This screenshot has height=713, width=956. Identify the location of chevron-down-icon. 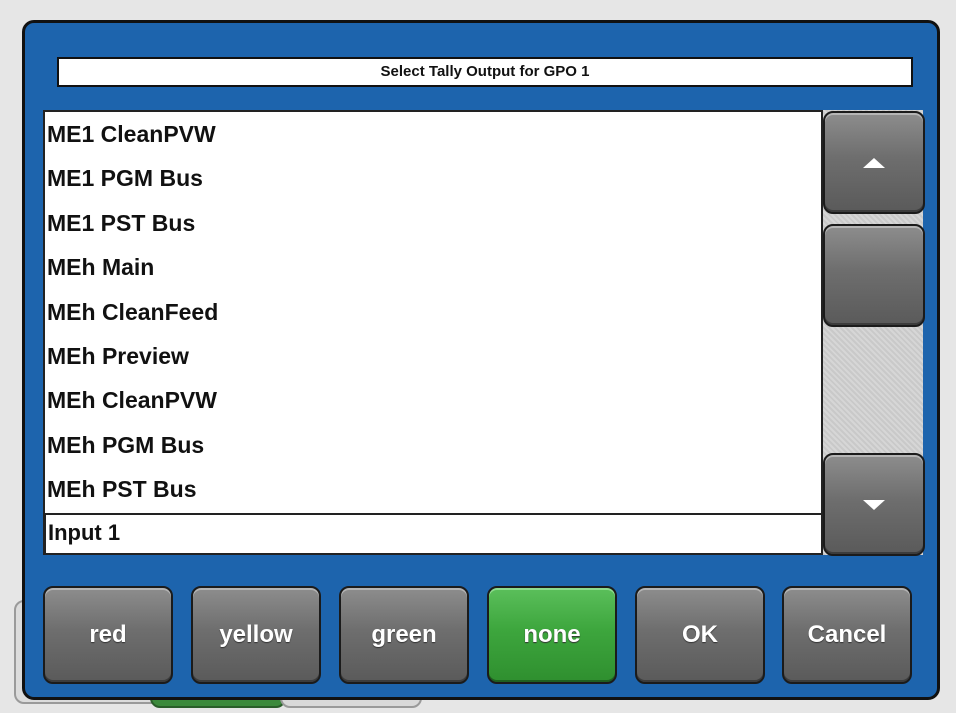
(874, 504).